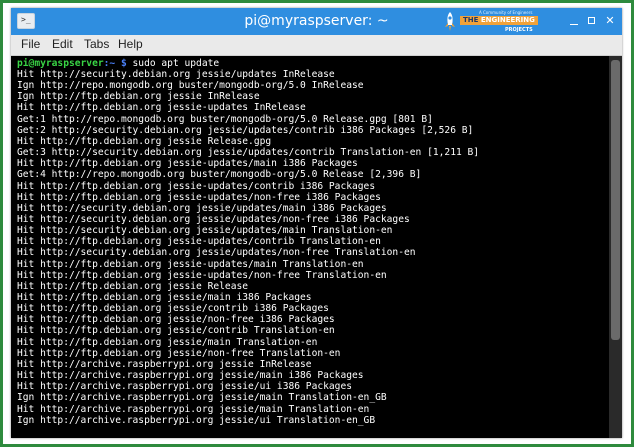  I want to click on logo-main-word: ENGINEERING, so click(507, 20).